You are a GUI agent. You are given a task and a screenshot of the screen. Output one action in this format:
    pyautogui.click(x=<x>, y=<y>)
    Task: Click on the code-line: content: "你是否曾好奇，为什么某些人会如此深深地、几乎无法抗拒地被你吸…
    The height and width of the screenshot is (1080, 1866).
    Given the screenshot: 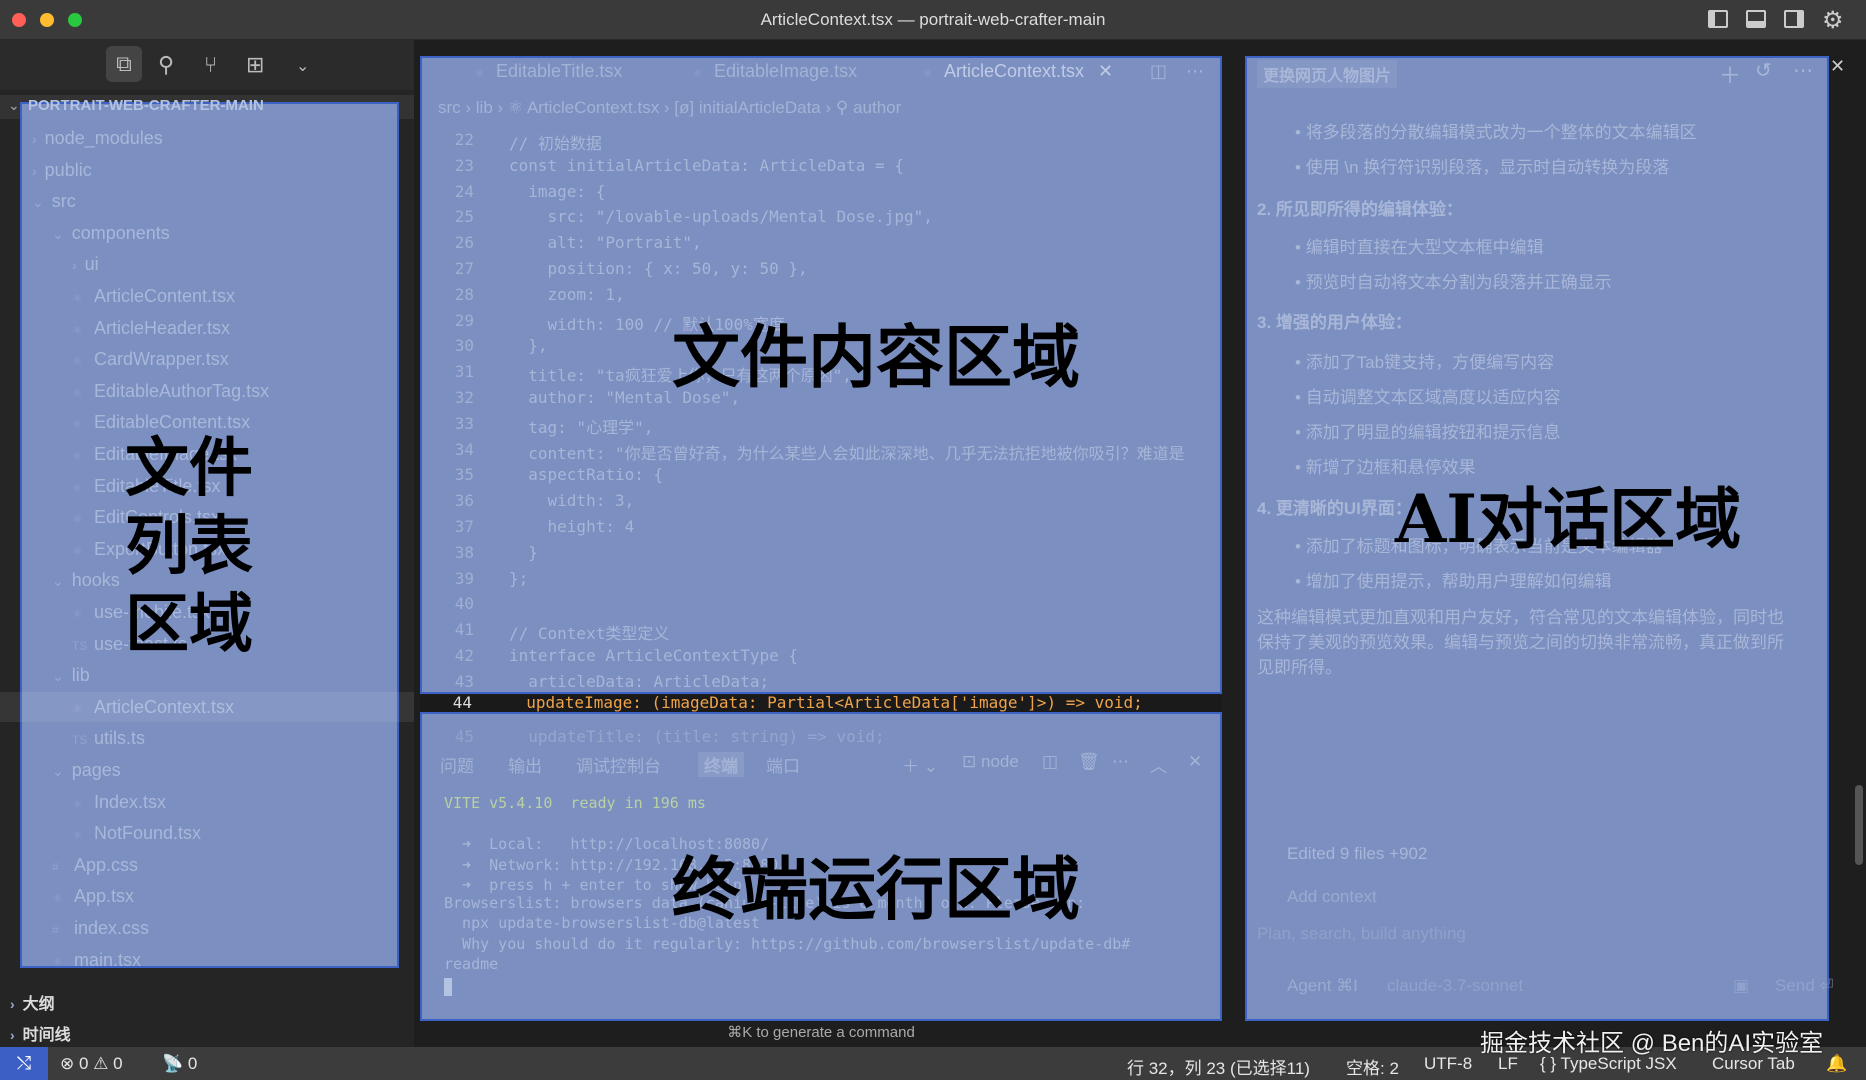 What is the action you would take?
    pyautogui.click(x=846, y=452)
    